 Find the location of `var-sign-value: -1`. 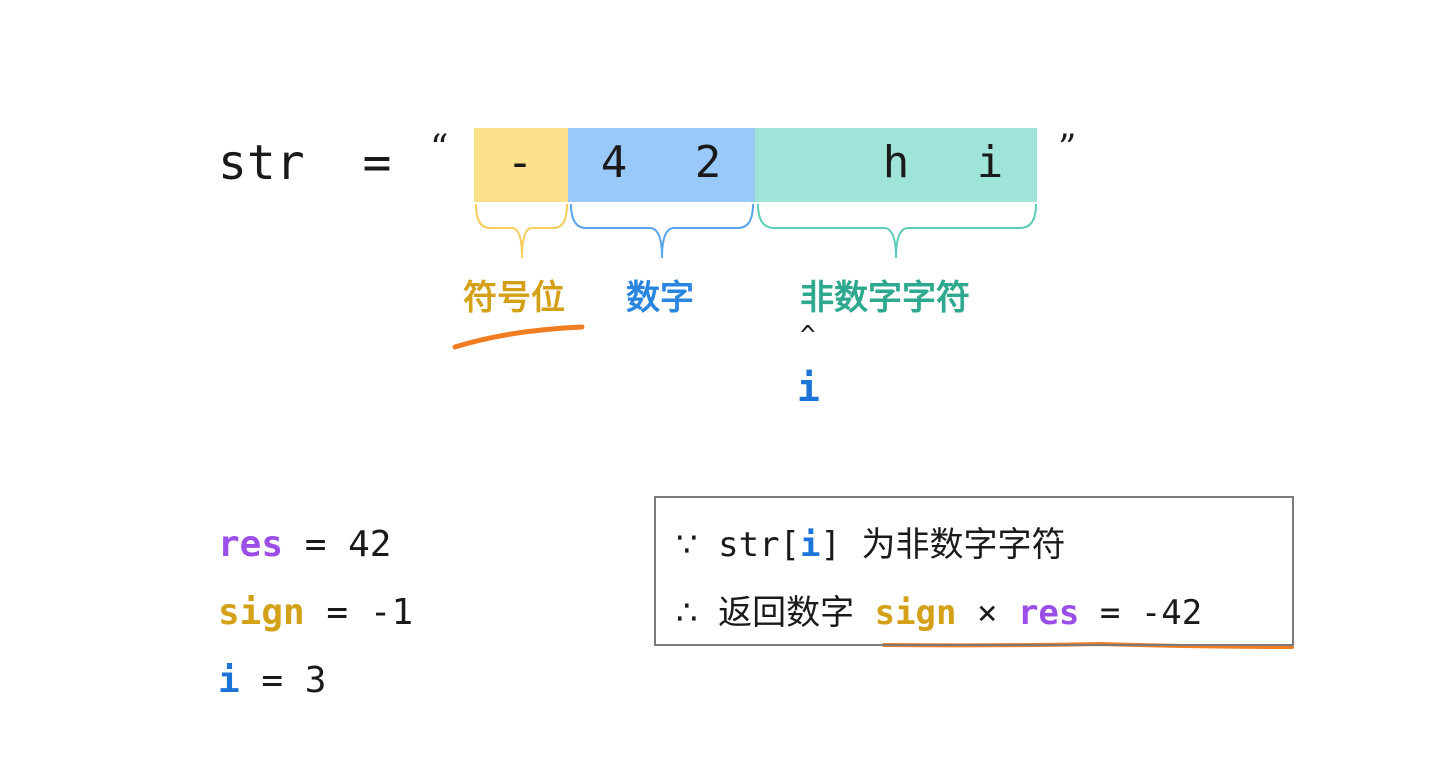

var-sign-value: -1 is located at coordinates (391, 612).